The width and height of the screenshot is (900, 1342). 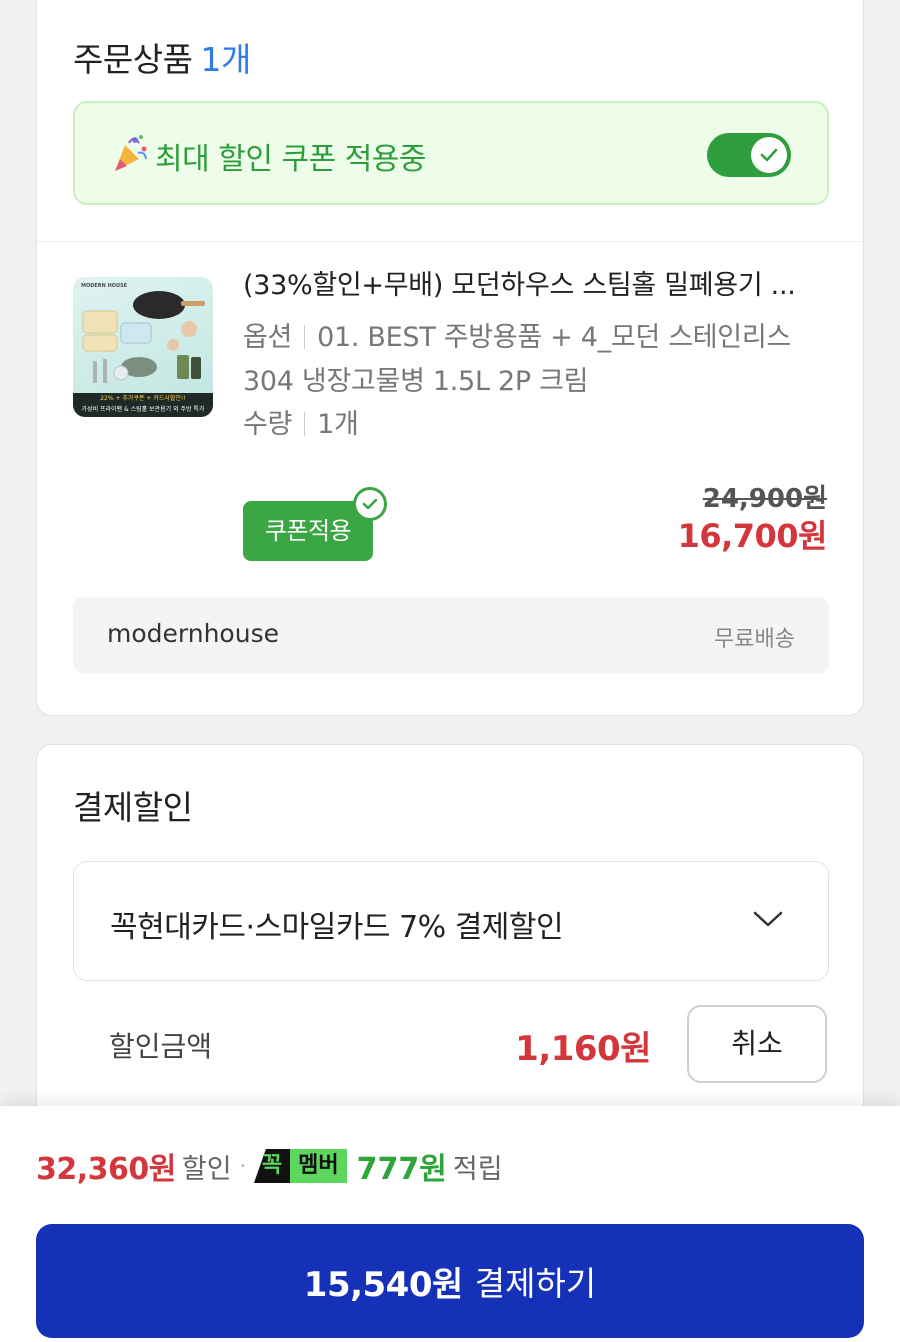 I want to click on thumb-banner-line2: 가성비 프라이팬 & 스팀홀 보관용기 외 주방 특가, so click(x=143, y=409).